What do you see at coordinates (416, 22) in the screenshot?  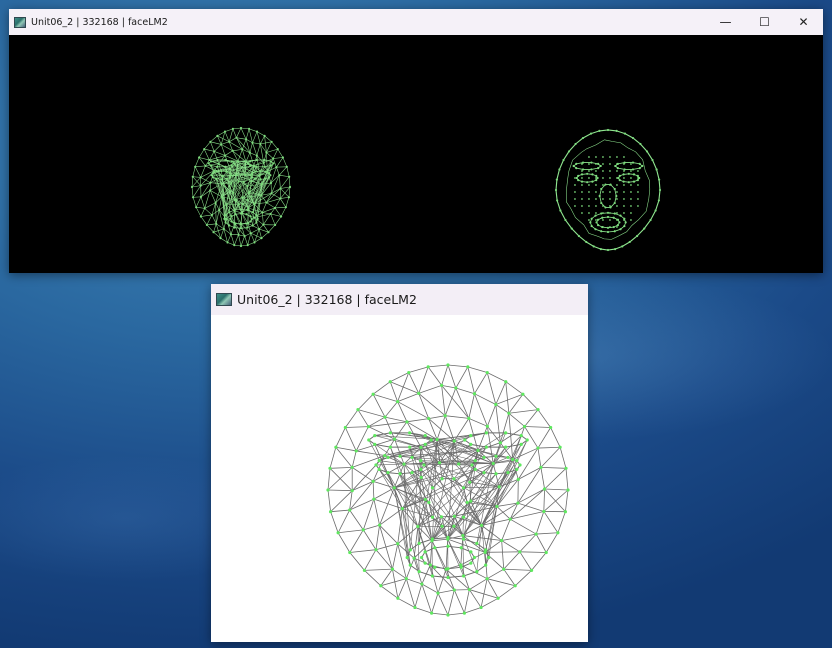 I see `title-bar: Unit06_2 | 332168 | faceLM2 — ☐ ✕` at bounding box center [416, 22].